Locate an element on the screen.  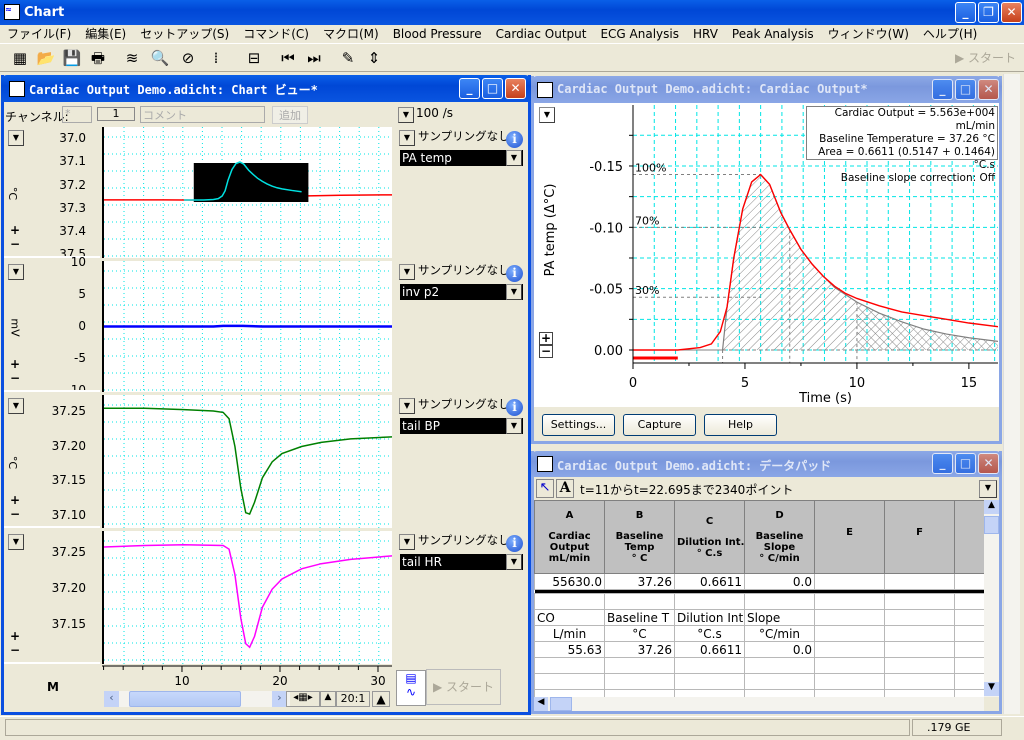
record-mode-icon: ▤ ∿ is located at coordinates (411, 688).